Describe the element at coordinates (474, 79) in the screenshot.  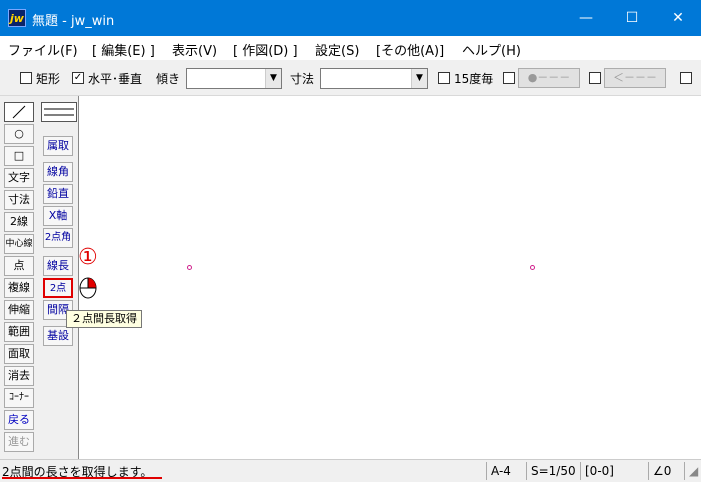
I see `deg15-label: 15度毎` at that location.